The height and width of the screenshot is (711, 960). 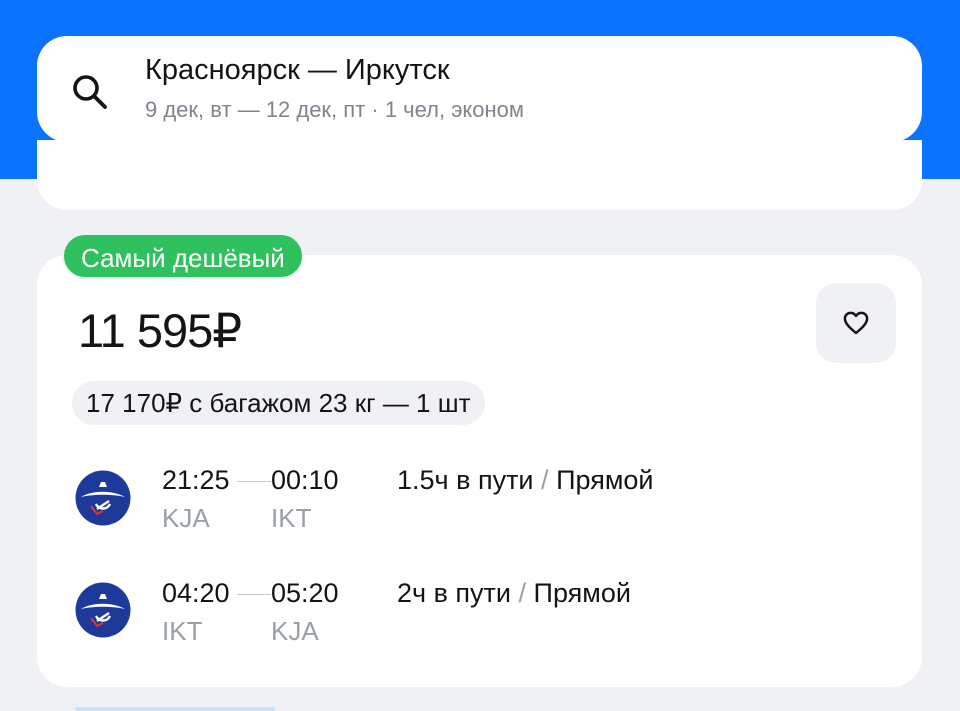 What do you see at coordinates (479, 89) in the screenshot?
I see `search-bar` at bounding box center [479, 89].